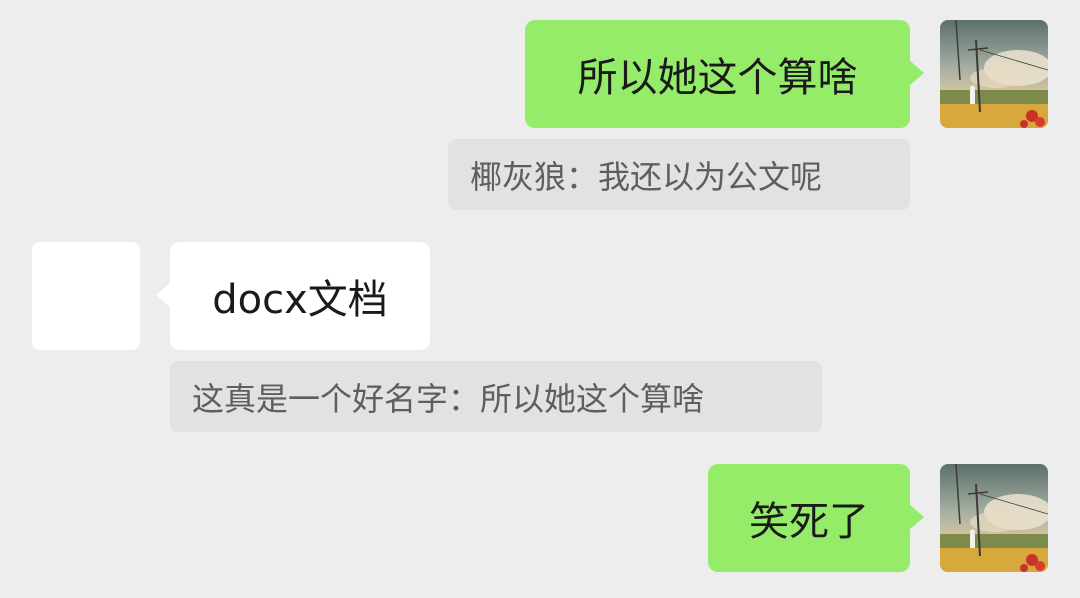 Image resolution: width=1080 pixels, height=598 pixels. What do you see at coordinates (717, 78) in the screenshot?
I see `message-text: 所以她这个算啥` at bounding box center [717, 78].